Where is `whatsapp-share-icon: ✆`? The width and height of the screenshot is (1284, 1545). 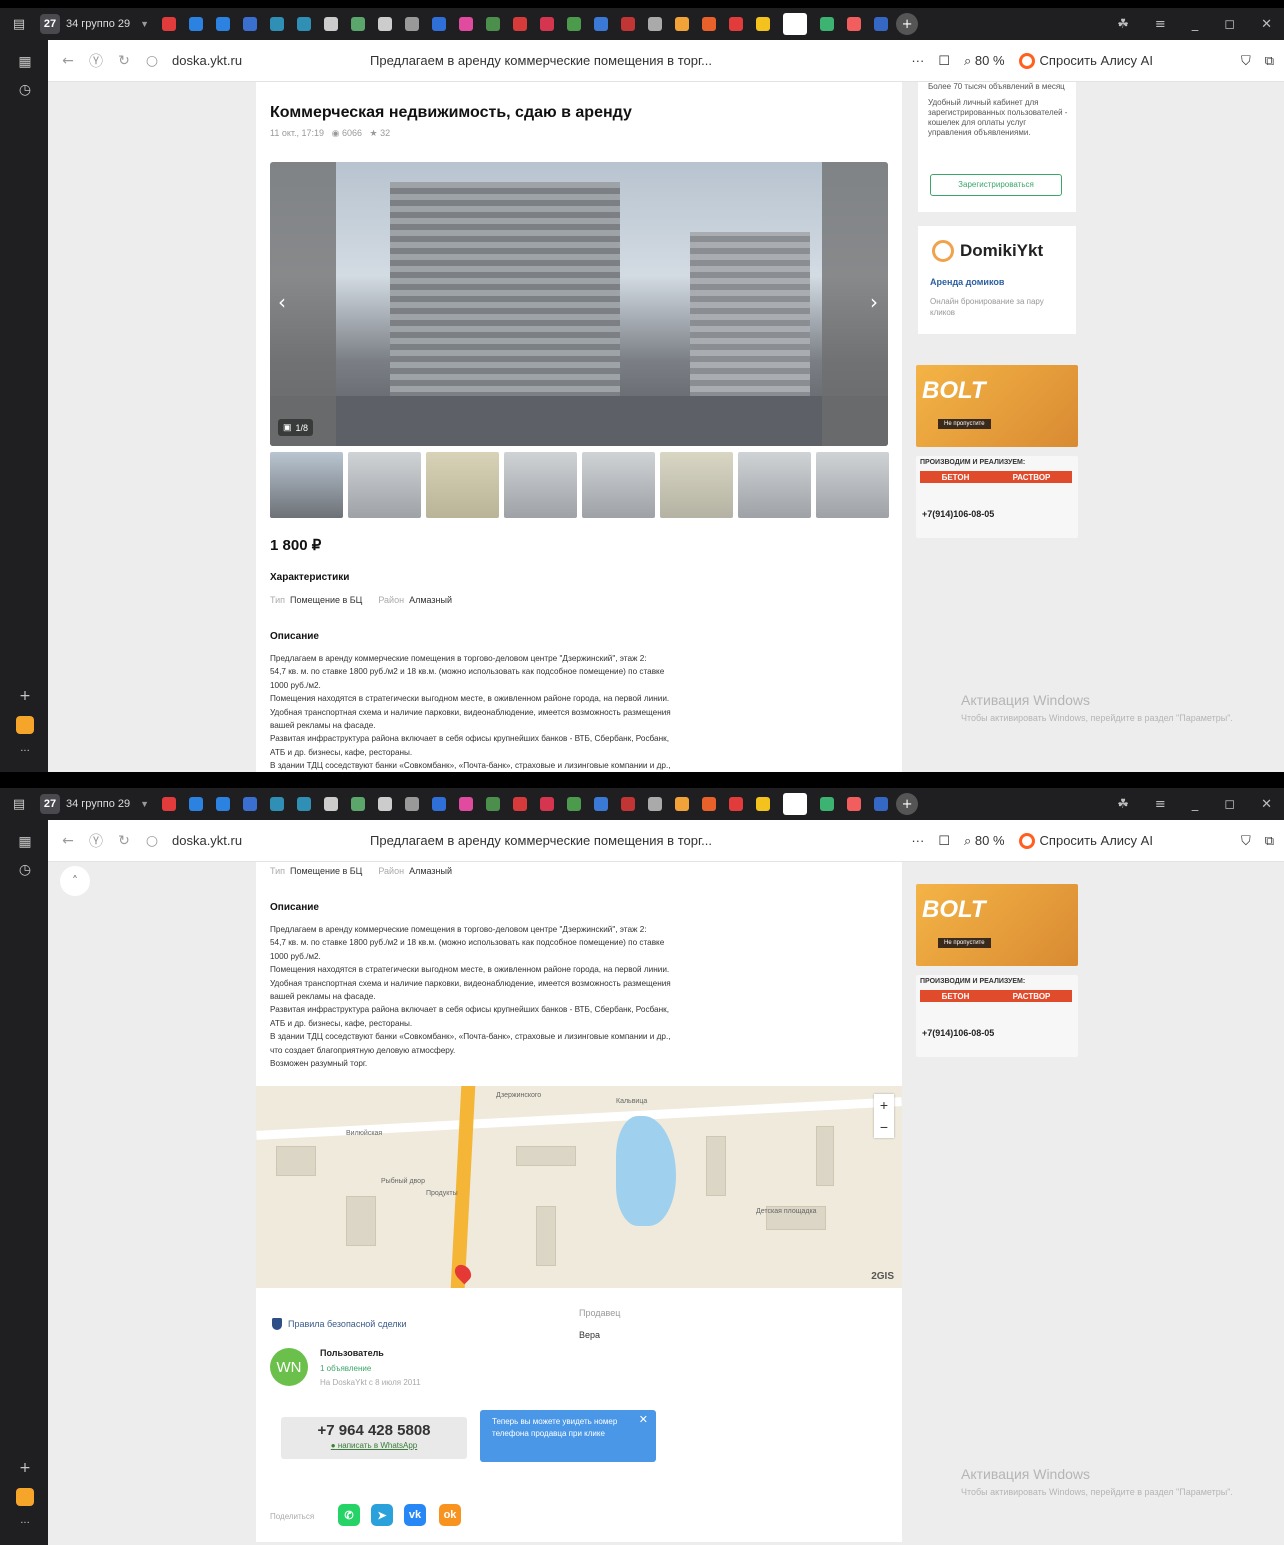 whatsapp-share-icon: ✆ is located at coordinates (349, 1515).